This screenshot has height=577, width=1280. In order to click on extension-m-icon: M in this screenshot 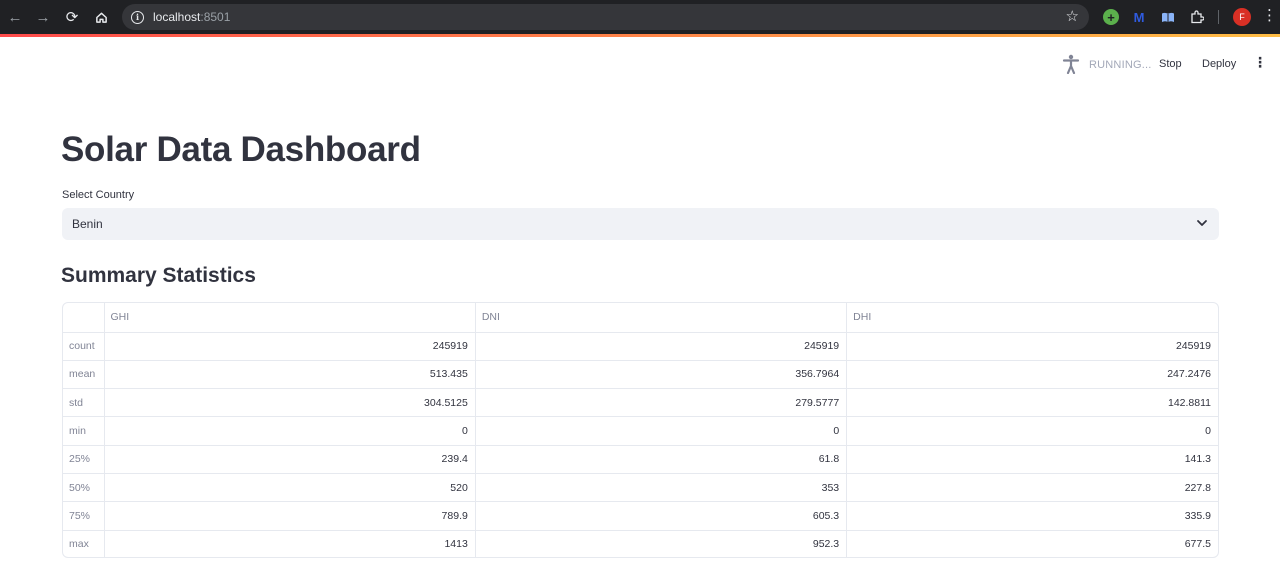, I will do `click(1139, 17)`.